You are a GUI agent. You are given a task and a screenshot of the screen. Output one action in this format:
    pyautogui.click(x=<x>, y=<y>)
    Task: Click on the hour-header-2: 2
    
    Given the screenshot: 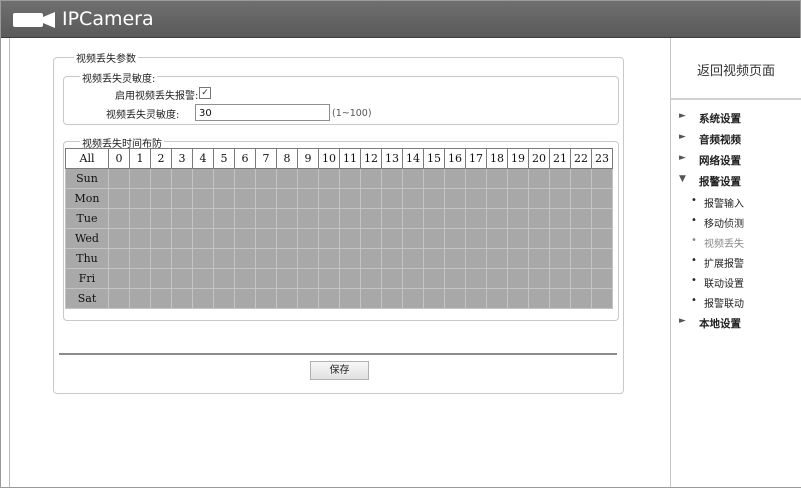 What is the action you would take?
    pyautogui.click(x=161, y=158)
    